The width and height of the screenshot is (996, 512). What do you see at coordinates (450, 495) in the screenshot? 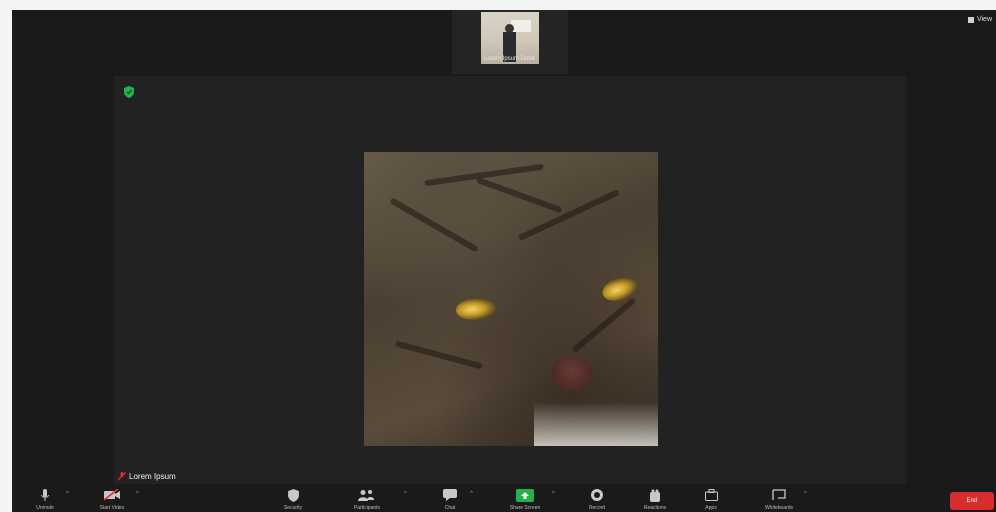
I see `chat-icon` at bounding box center [450, 495].